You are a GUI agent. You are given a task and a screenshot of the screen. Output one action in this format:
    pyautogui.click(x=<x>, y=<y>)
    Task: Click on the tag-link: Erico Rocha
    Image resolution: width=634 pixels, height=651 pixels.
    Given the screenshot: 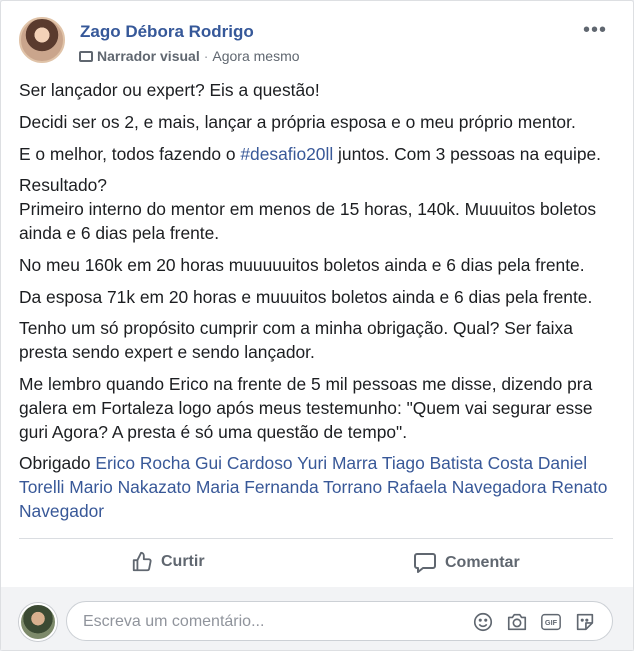 What is the action you would take?
    pyautogui.click(x=142, y=463)
    